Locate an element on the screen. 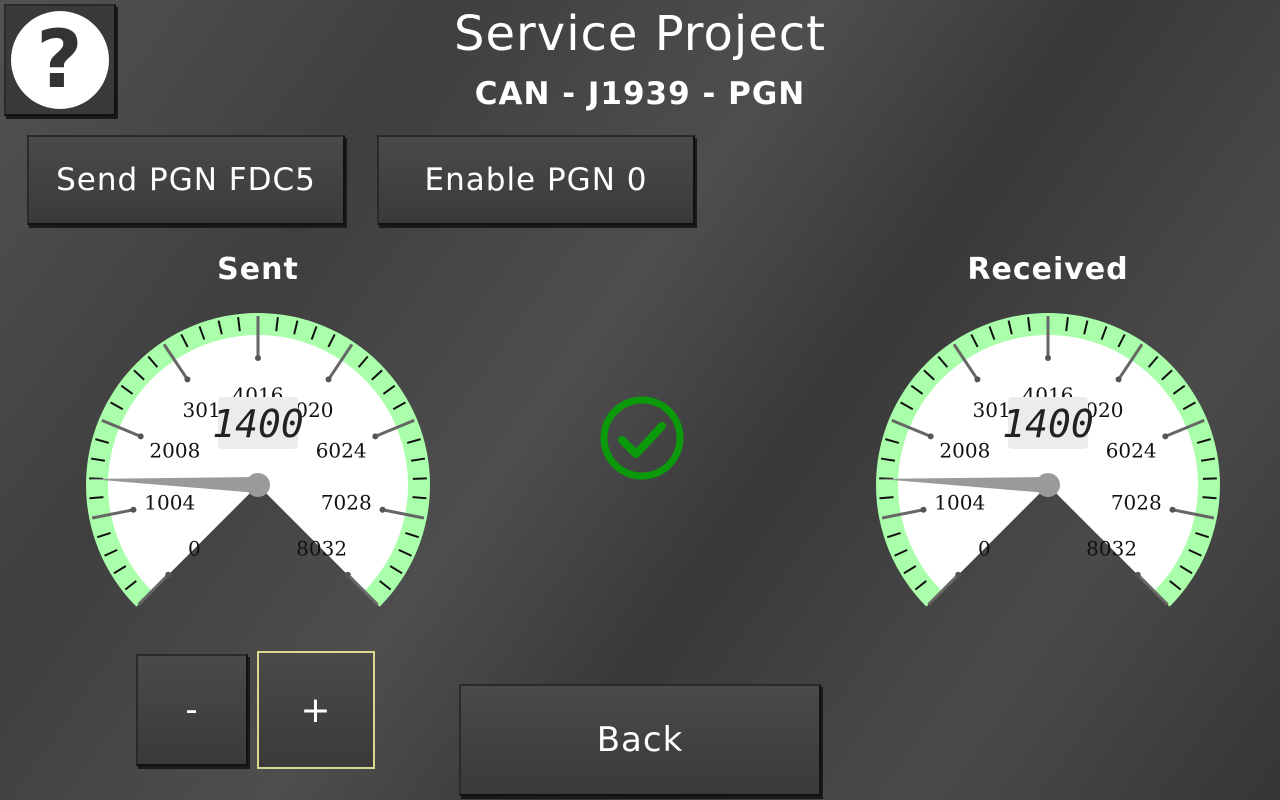  received-gauge-label: Received is located at coordinates (1048, 269).